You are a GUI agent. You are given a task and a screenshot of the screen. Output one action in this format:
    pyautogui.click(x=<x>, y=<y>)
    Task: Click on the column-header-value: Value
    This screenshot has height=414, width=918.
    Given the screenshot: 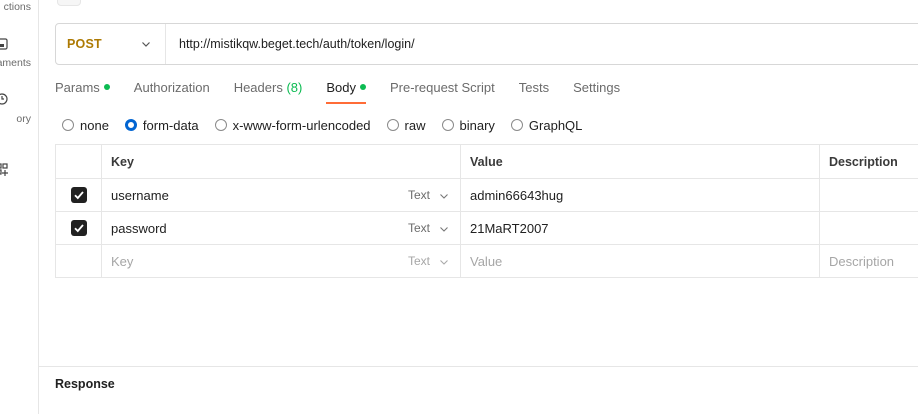 What is the action you would take?
    pyautogui.click(x=639, y=161)
    